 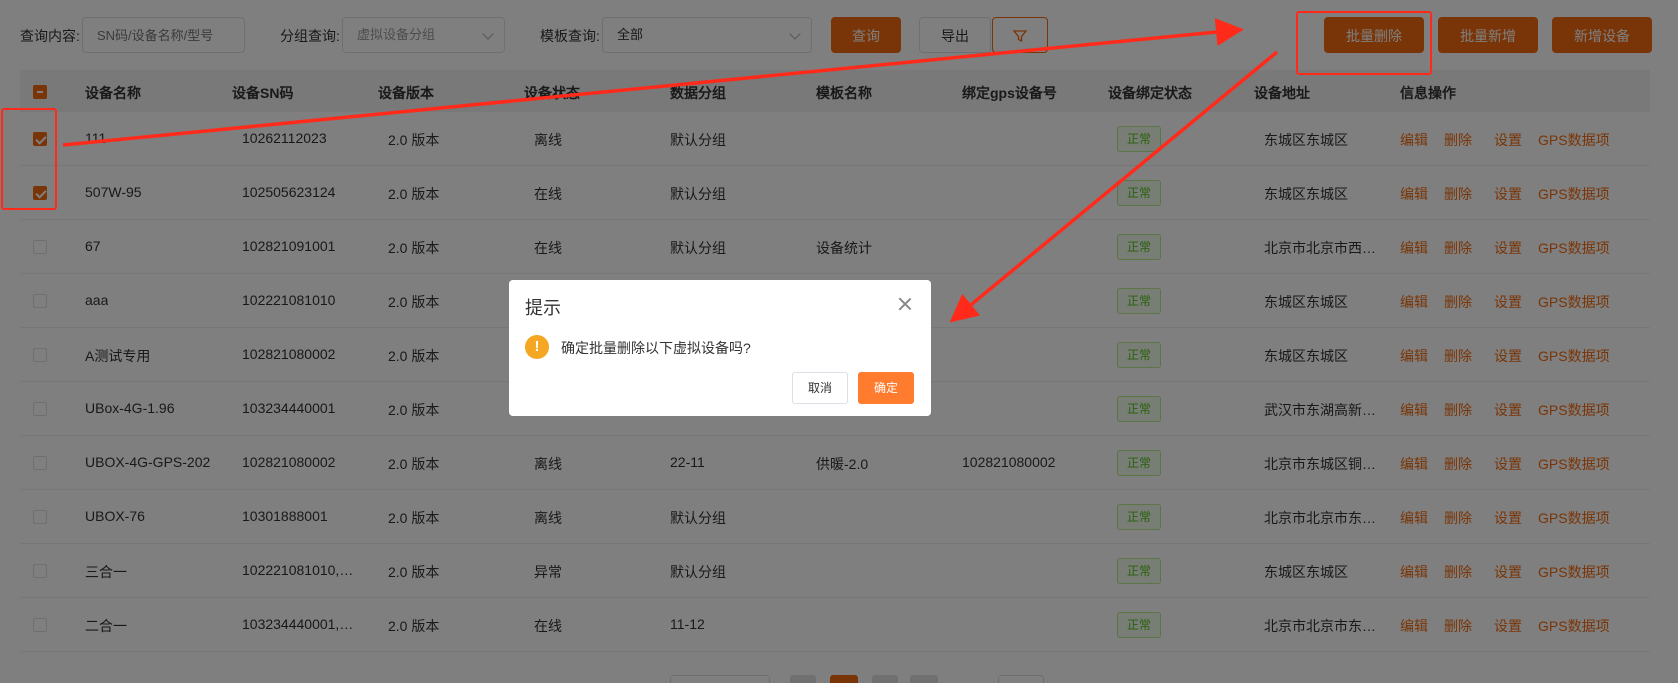 What do you see at coordinates (537, 347) in the screenshot?
I see `warning-icon: !` at bounding box center [537, 347].